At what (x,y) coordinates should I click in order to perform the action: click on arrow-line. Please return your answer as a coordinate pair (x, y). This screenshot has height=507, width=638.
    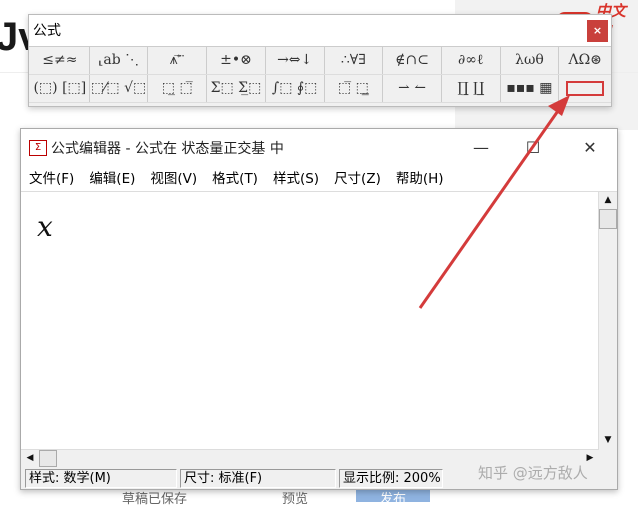
    Looking at the image, I should click on (490, 208).